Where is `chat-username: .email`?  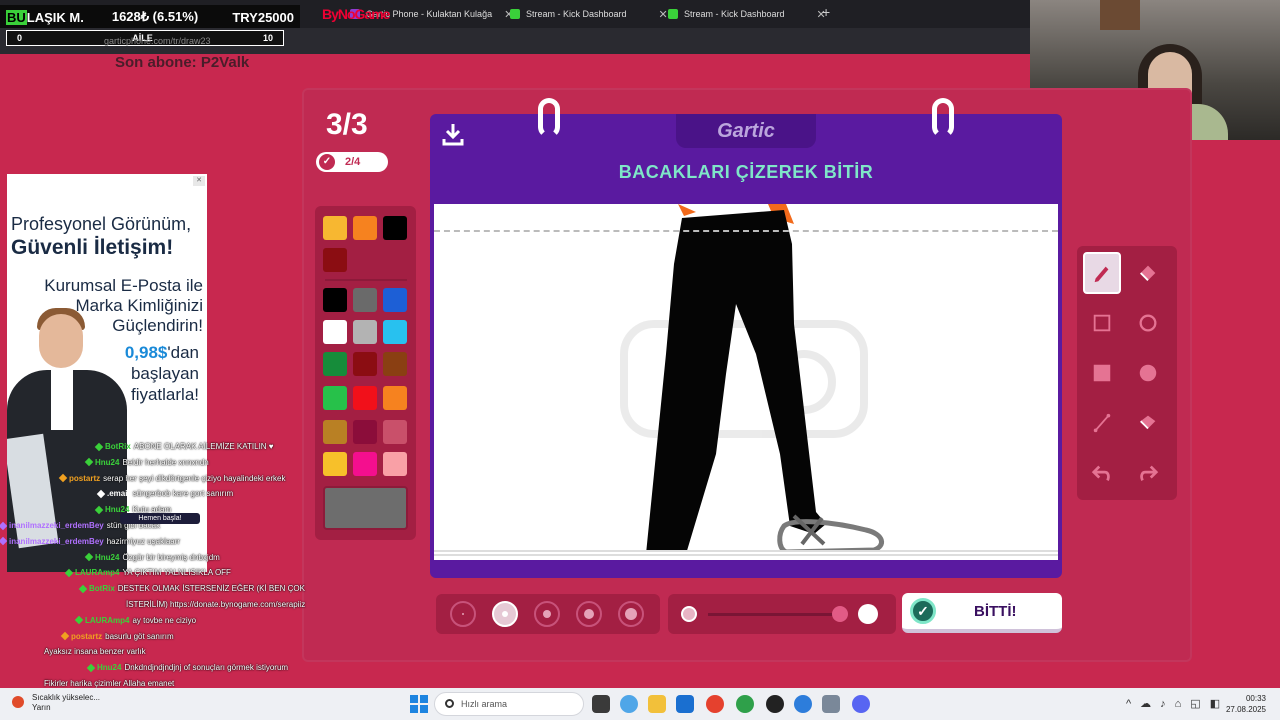
chat-username: .email is located at coordinates (118, 493).